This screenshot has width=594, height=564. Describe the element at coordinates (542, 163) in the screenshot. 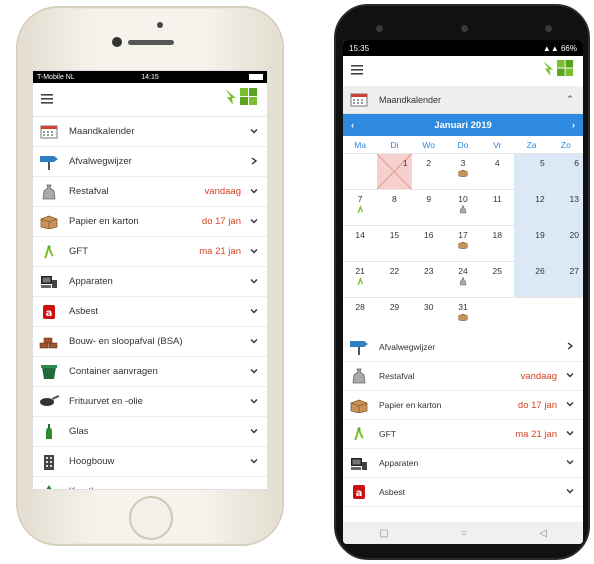

I see `calendar-day-number: 5` at that location.